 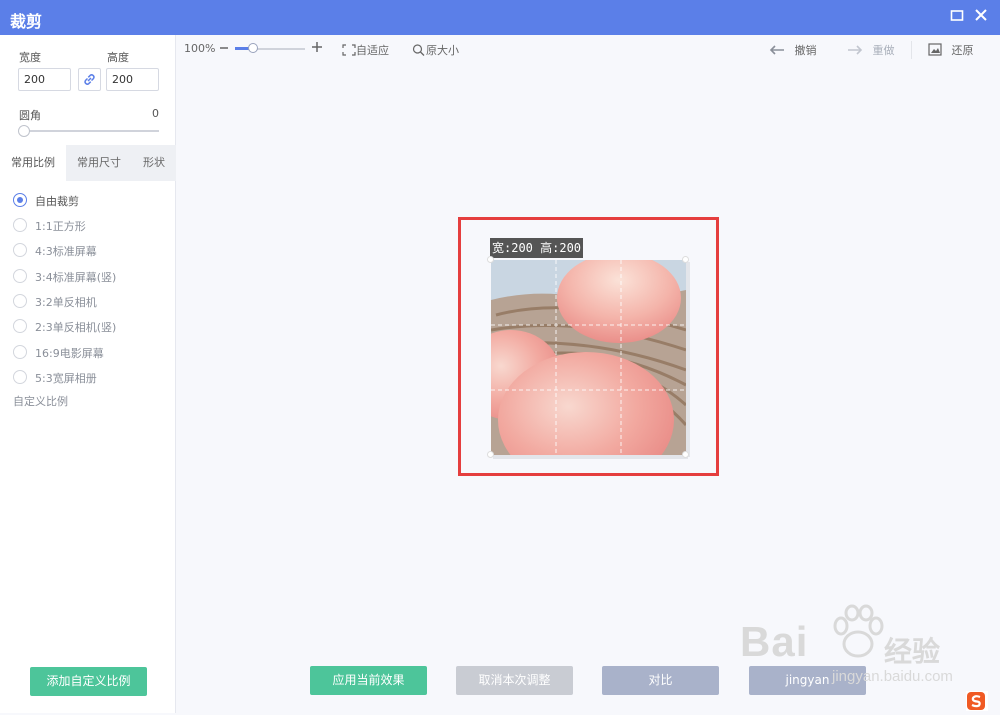 What do you see at coordinates (911, 50) in the screenshot?
I see `toolbar-divider` at bounding box center [911, 50].